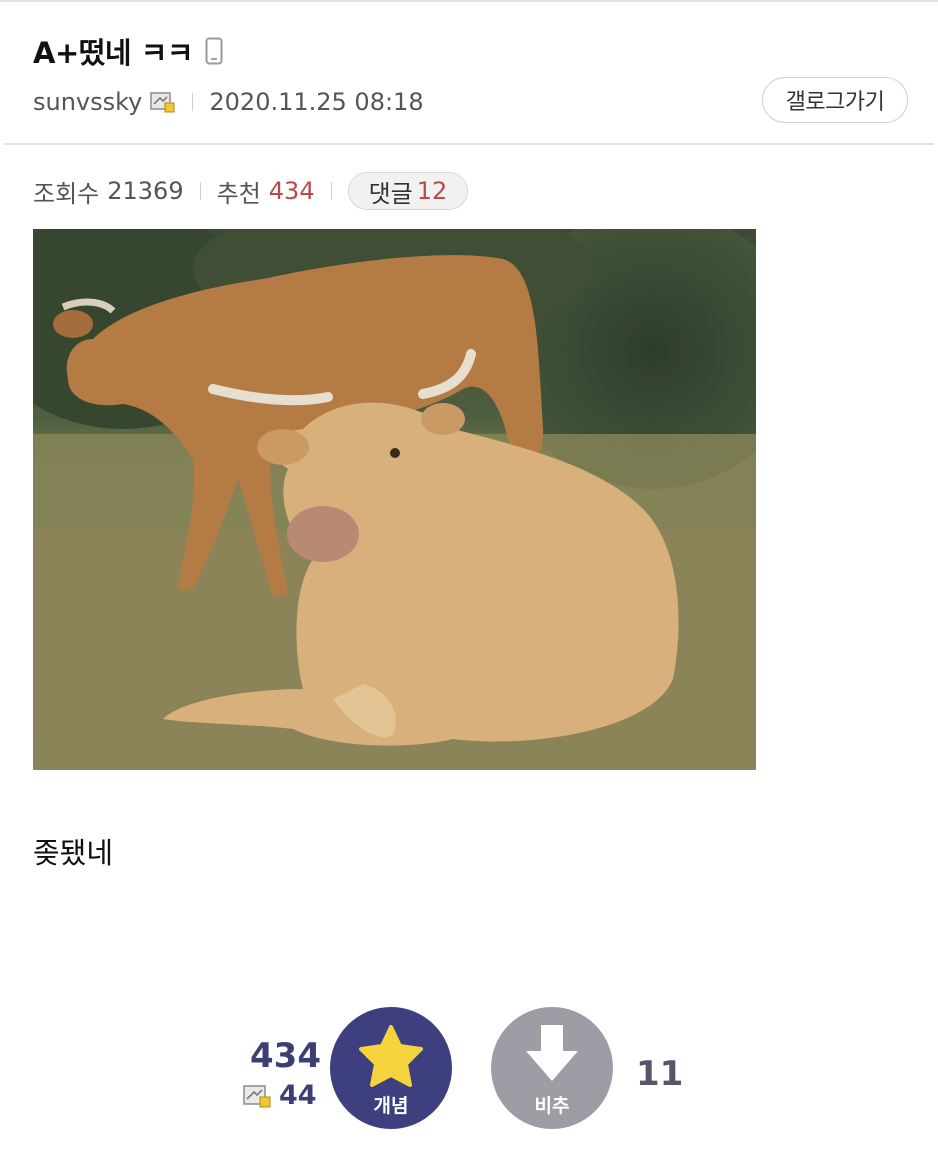  Describe the element at coordinates (291, 191) in the screenshot. I see `recommend-count: 434` at that location.